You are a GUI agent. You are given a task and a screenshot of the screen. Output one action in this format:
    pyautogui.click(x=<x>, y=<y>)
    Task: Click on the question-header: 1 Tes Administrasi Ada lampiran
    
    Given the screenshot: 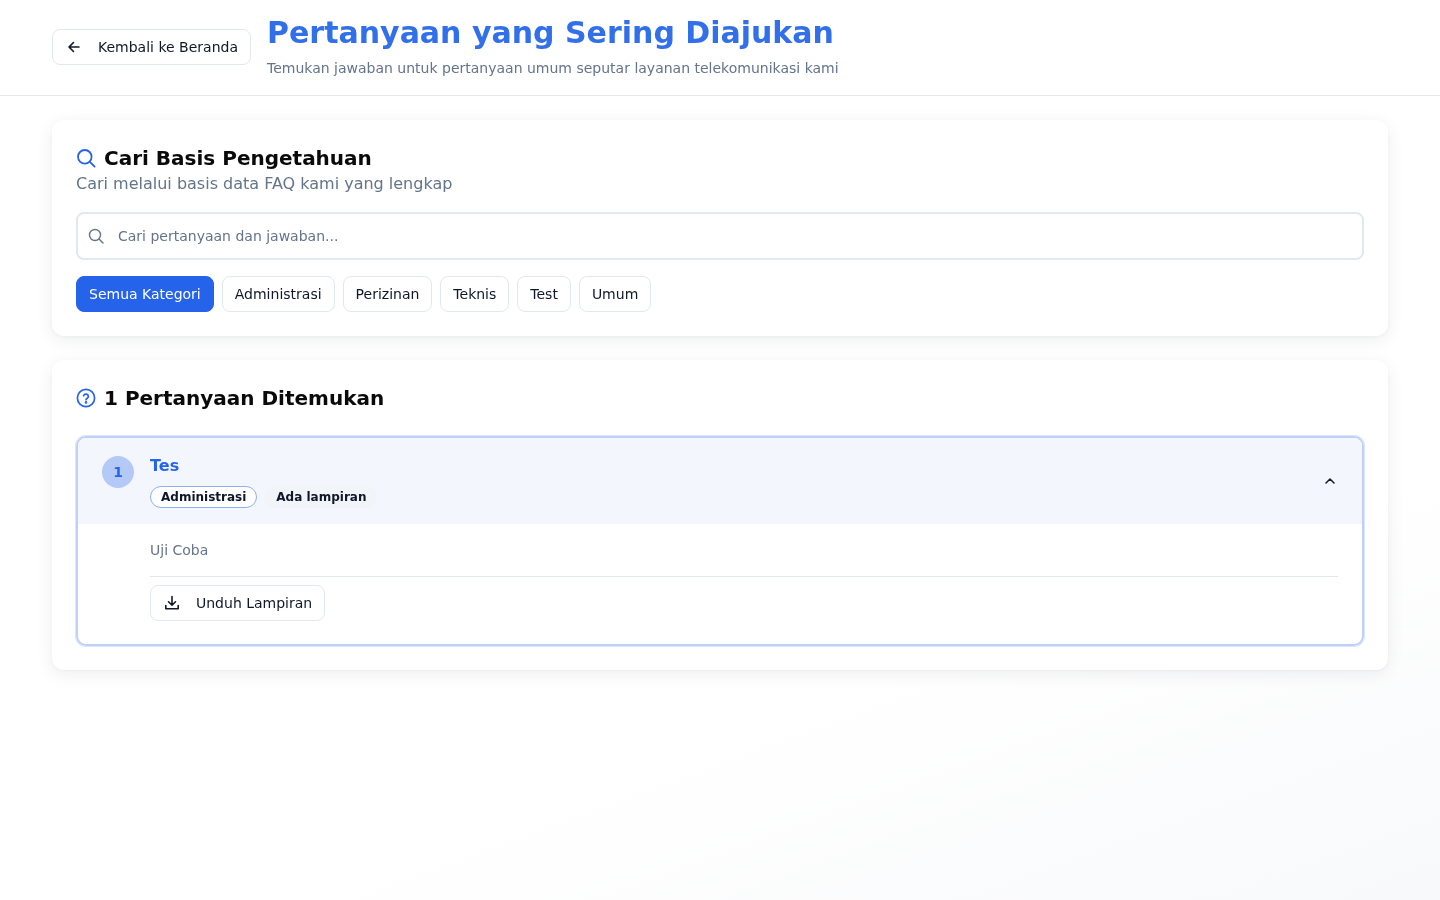 What is the action you would take?
    pyautogui.click(x=720, y=481)
    